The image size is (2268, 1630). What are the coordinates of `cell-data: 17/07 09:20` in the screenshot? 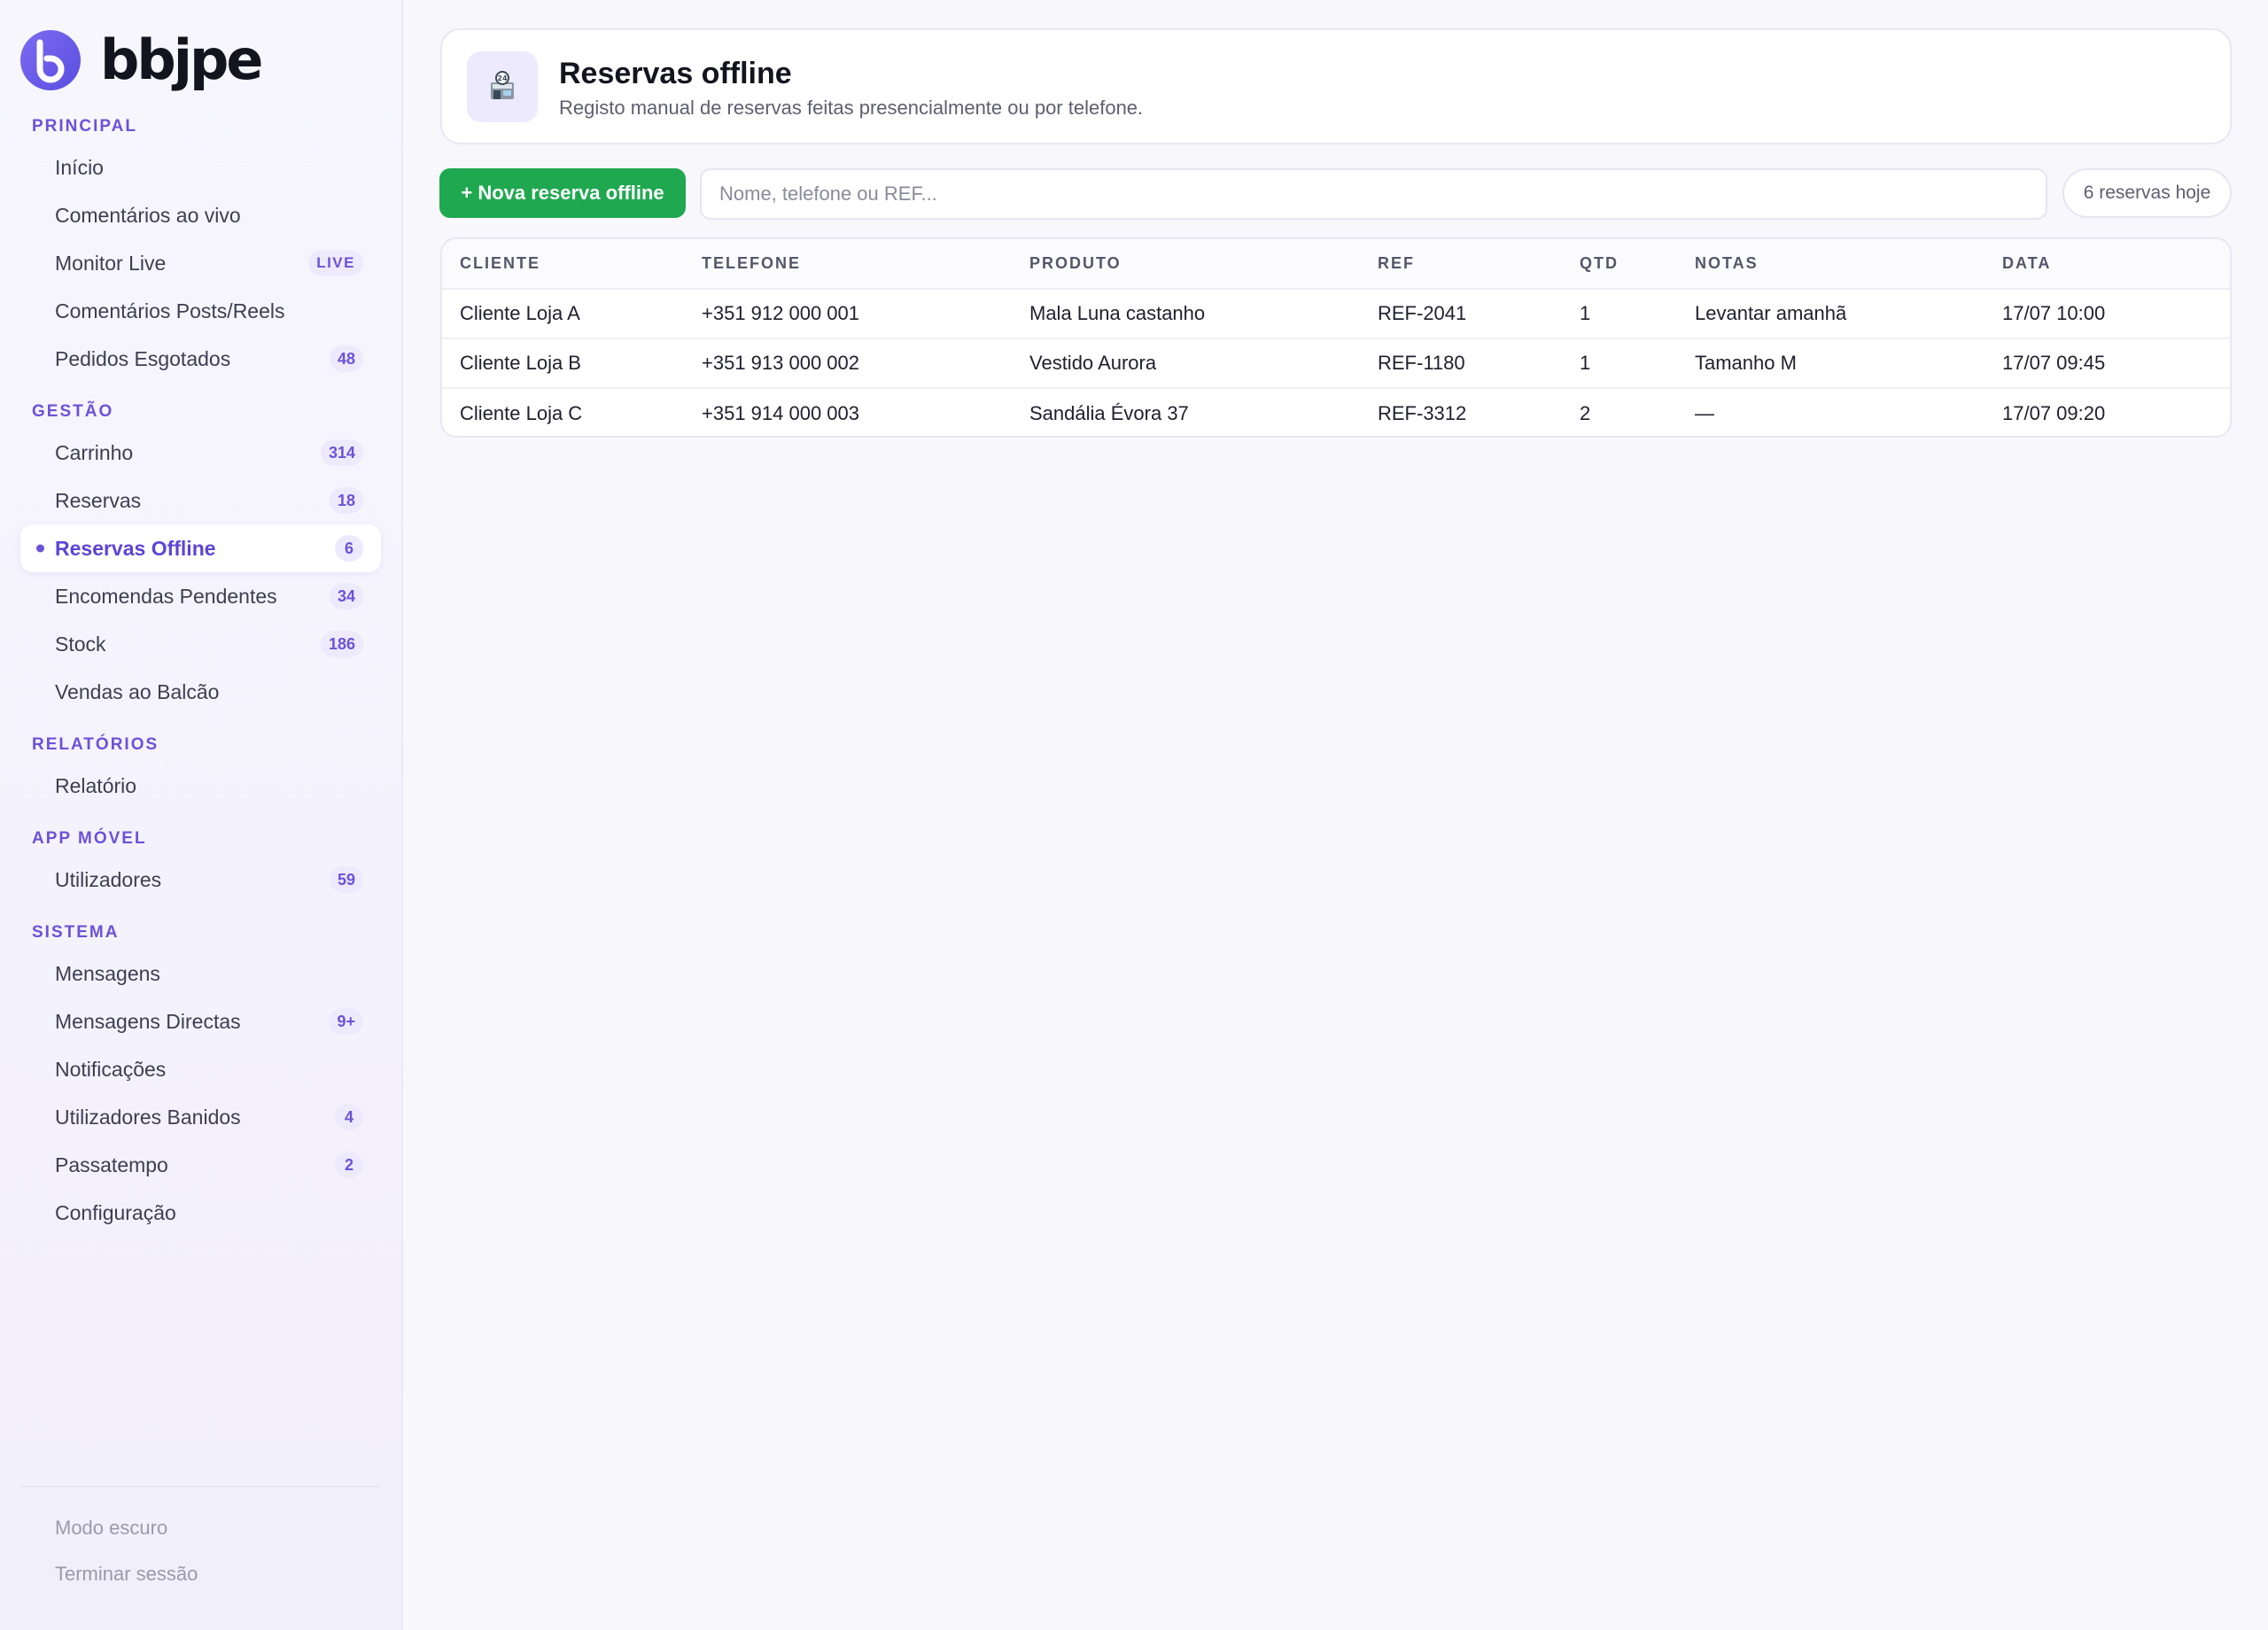 It's located at (2116, 411).